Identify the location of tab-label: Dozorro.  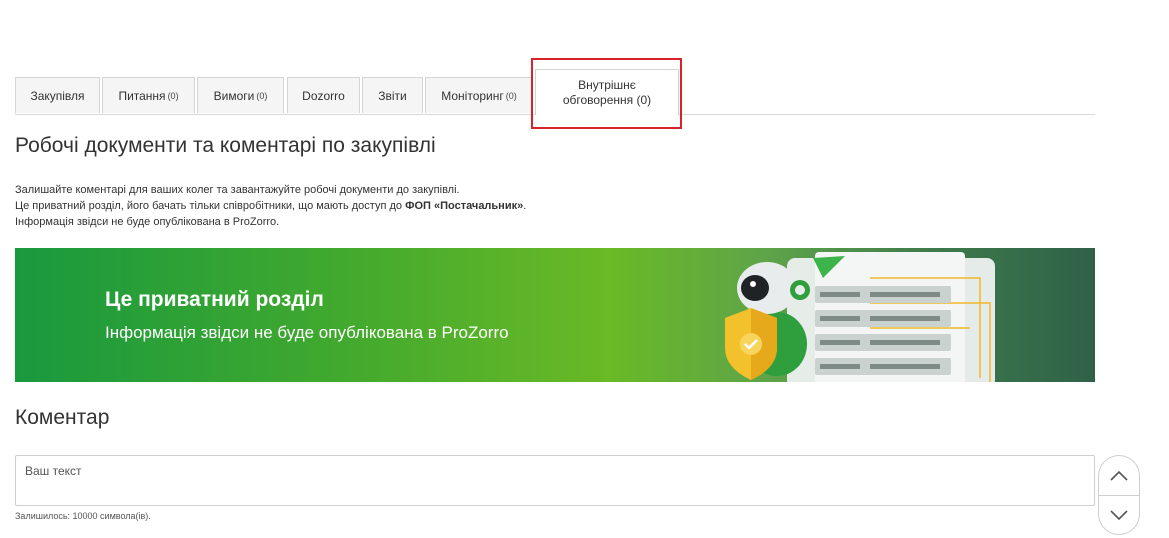
(323, 95).